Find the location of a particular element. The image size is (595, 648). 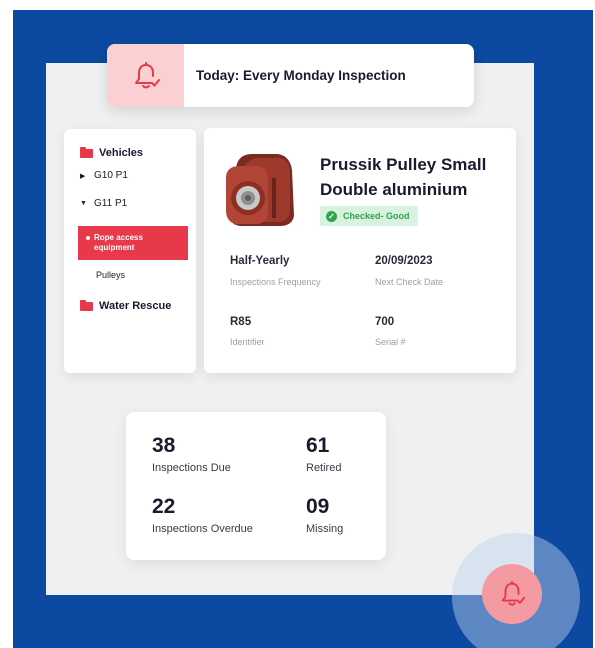

next-check-value: 20/09/2023 is located at coordinates (404, 261).